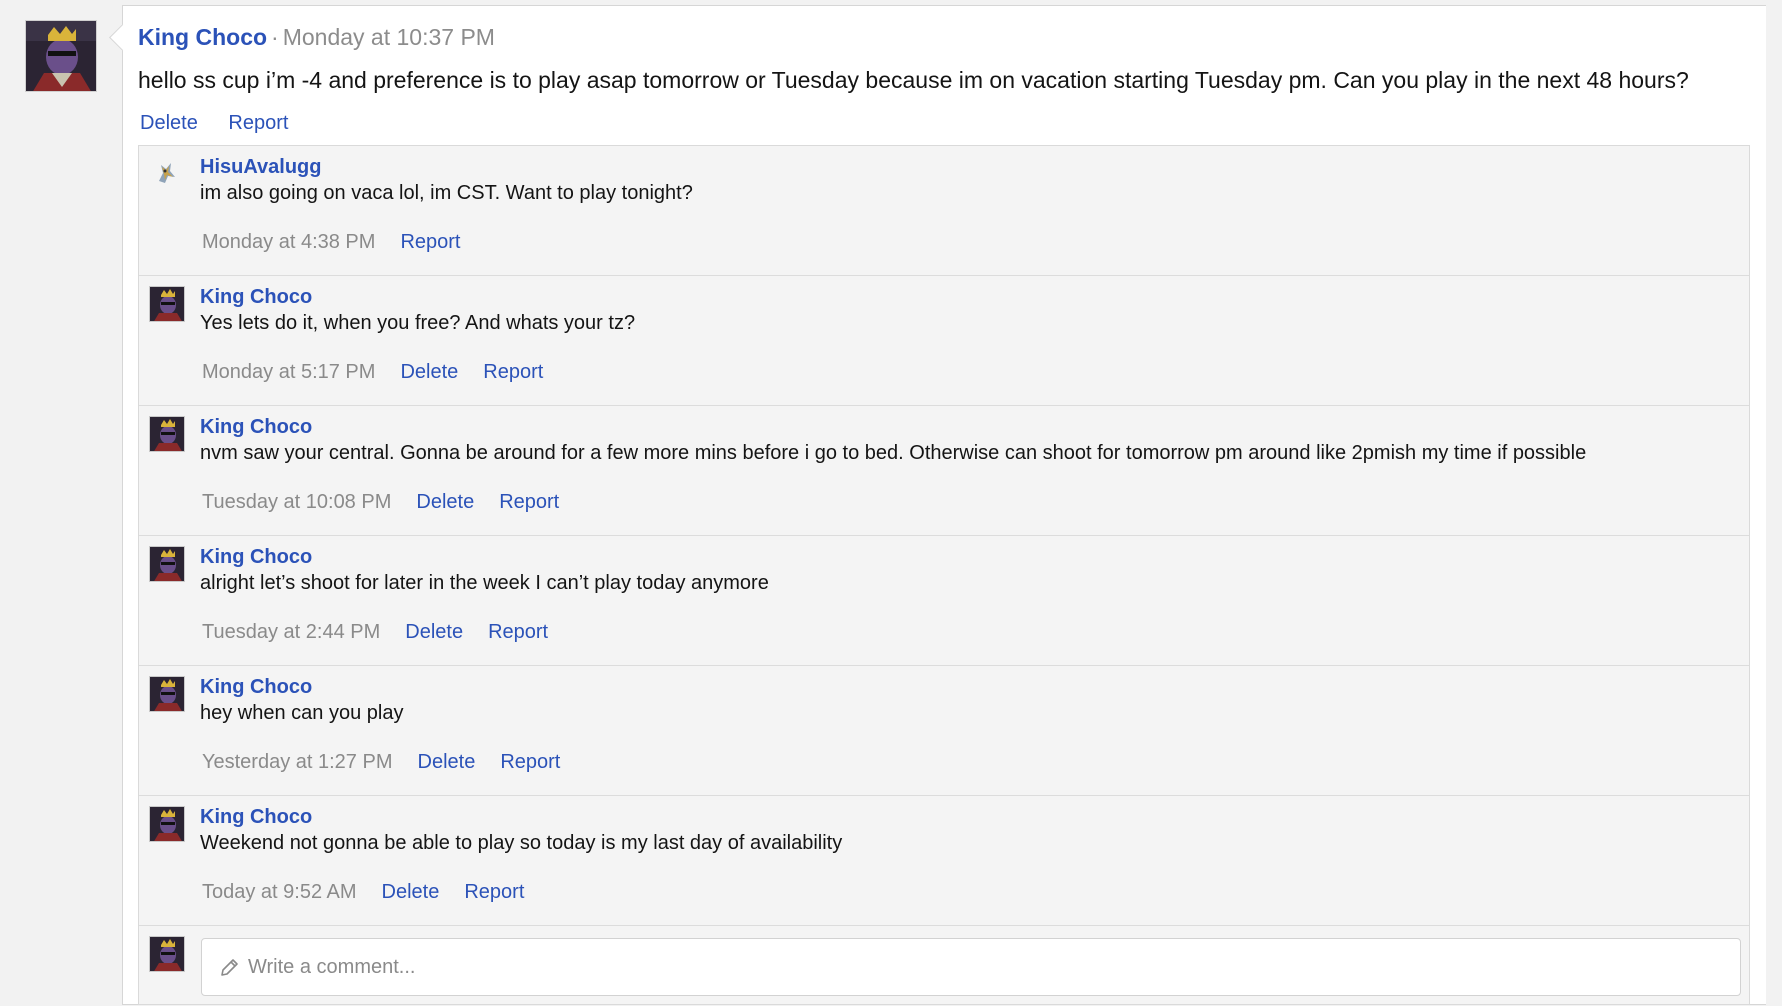 The height and width of the screenshot is (1006, 1782). What do you see at coordinates (291, 632) in the screenshot?
I see `comment-timestamp: Tuesday at 2:44 PM` at bounding box center [291, 632].